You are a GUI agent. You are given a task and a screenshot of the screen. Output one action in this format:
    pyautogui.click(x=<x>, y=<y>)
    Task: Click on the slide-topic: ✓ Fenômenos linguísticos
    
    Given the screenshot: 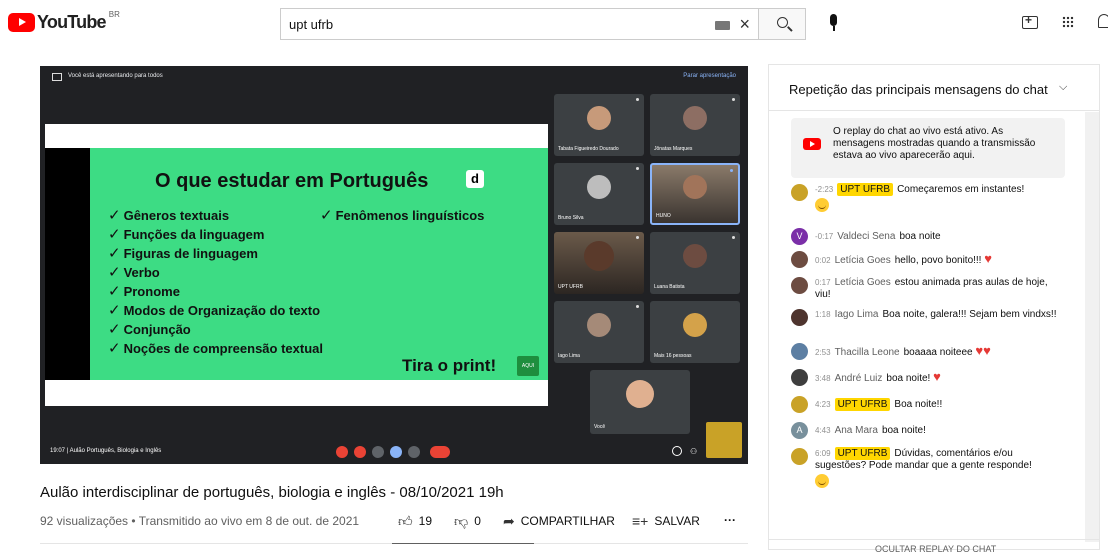 What is the action you would take?
    pyautogui.click(x=402, y=215)
    